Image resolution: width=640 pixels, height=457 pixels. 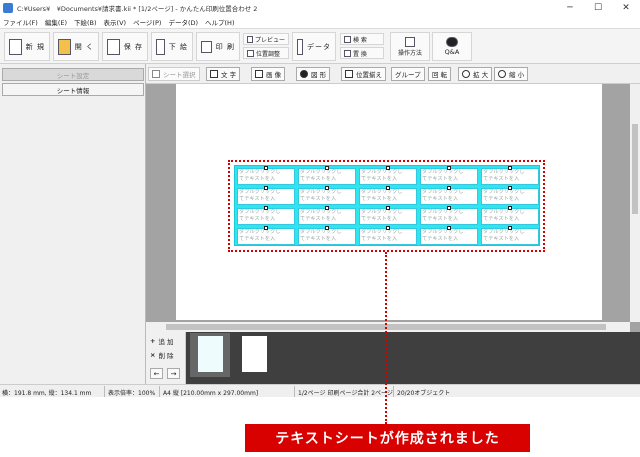 What do you see at coordinates (363, 74) in the screenshot?
I see `align-button: 位置揃え` at bounding box center [363, 74].